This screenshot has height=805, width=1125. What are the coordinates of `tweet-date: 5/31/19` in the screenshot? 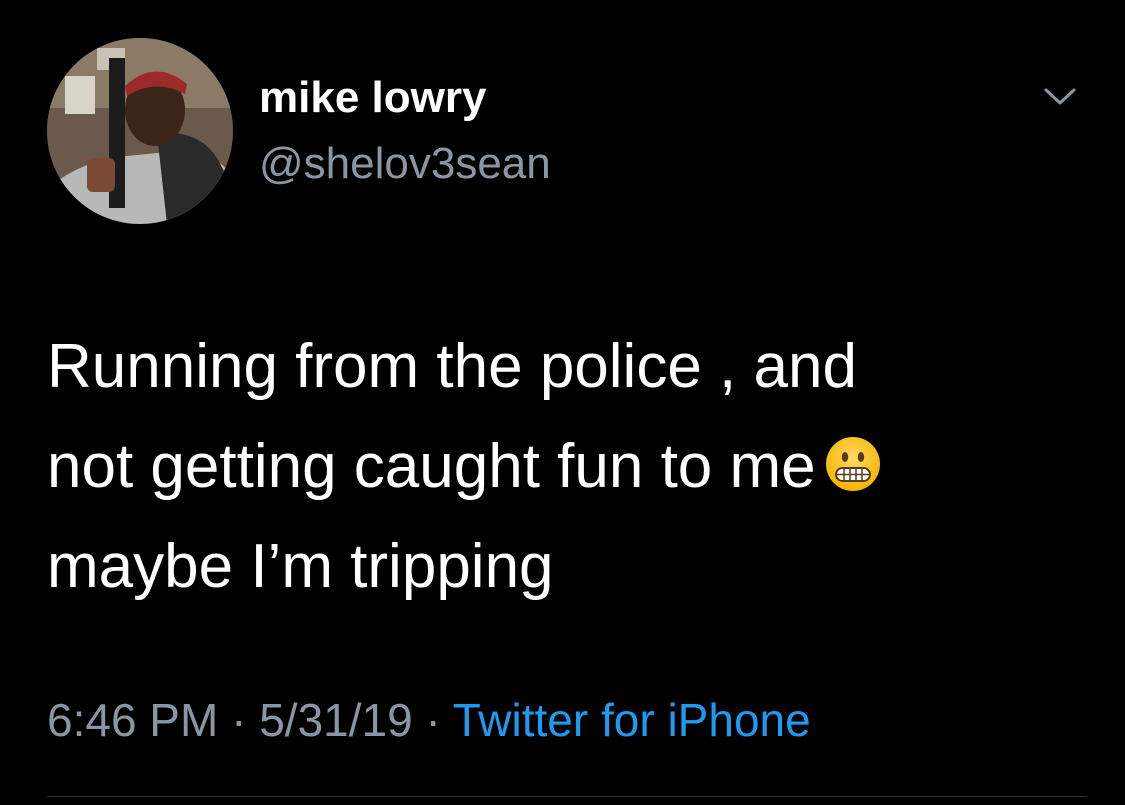 It's located at (335, 720).